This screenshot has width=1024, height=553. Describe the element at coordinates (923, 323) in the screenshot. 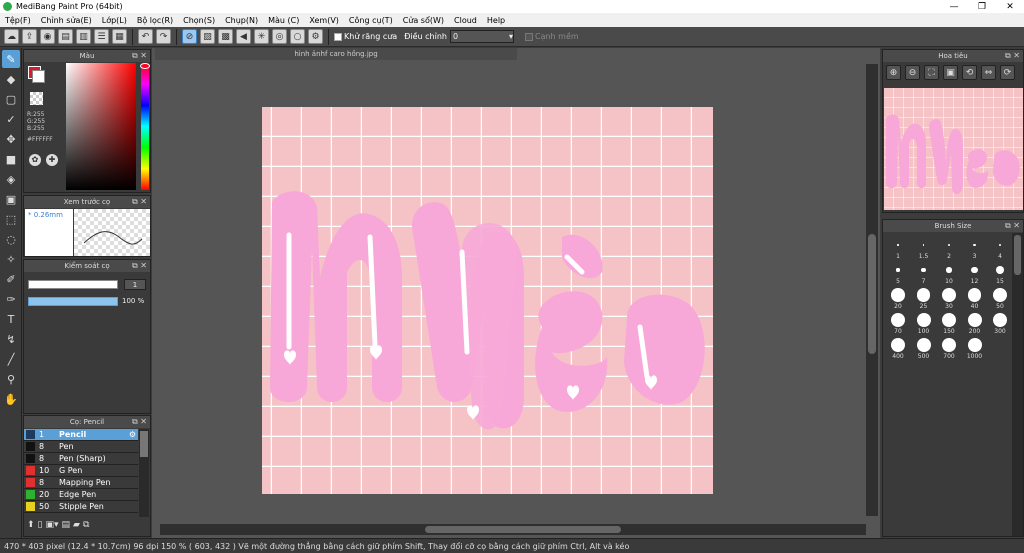

I see `brush-size-option: 100` at that location.